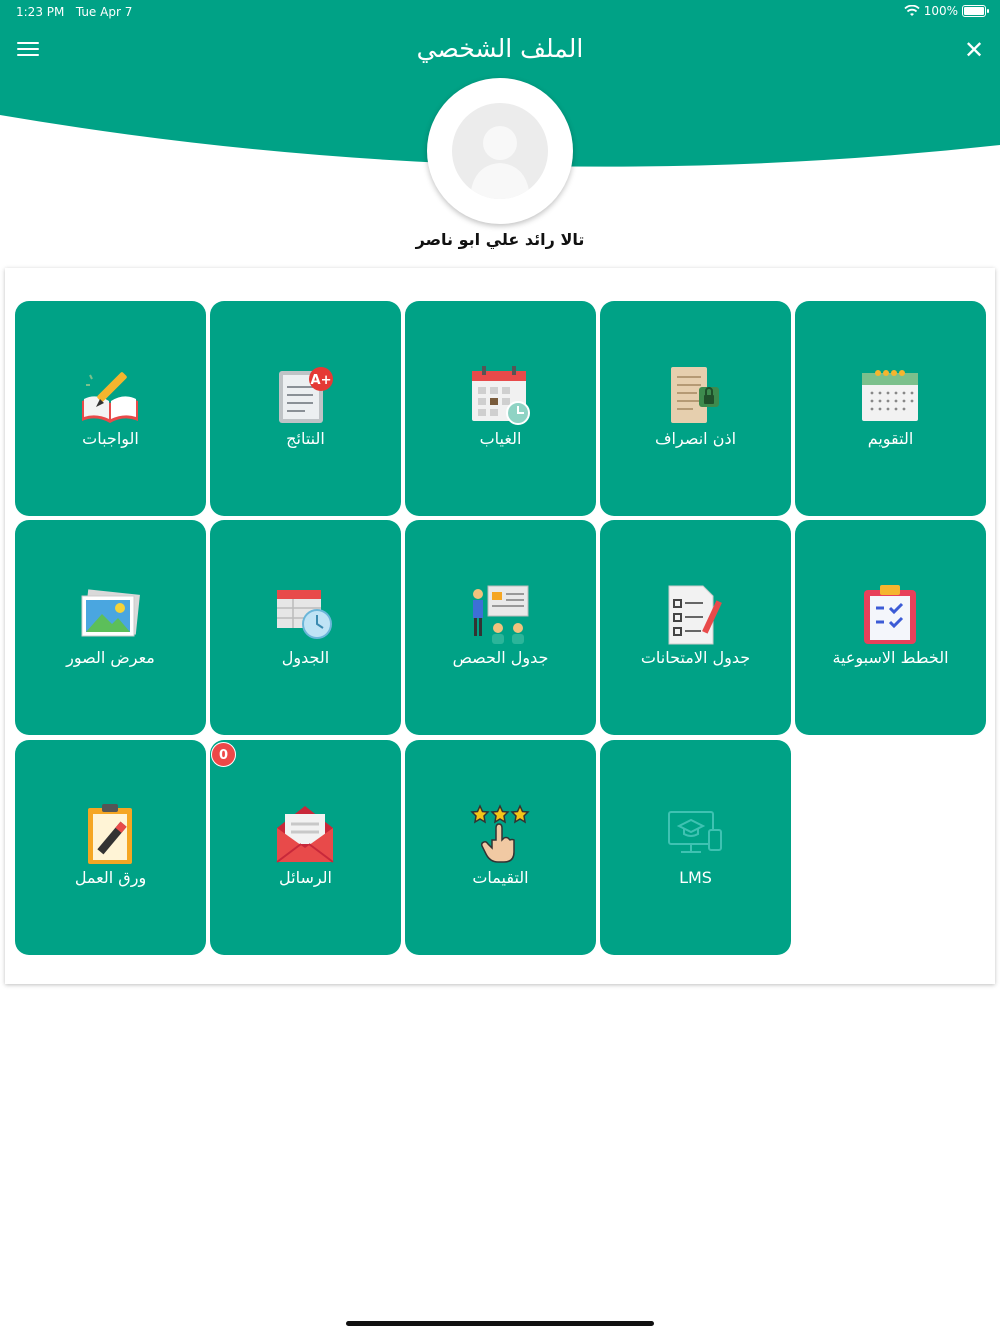 This screenshot has height=1334, width=1000. What do you see at coordinates (695, 395) in the screenshot?
I see `leave-permission-icon` at bounding box center [695, 395].